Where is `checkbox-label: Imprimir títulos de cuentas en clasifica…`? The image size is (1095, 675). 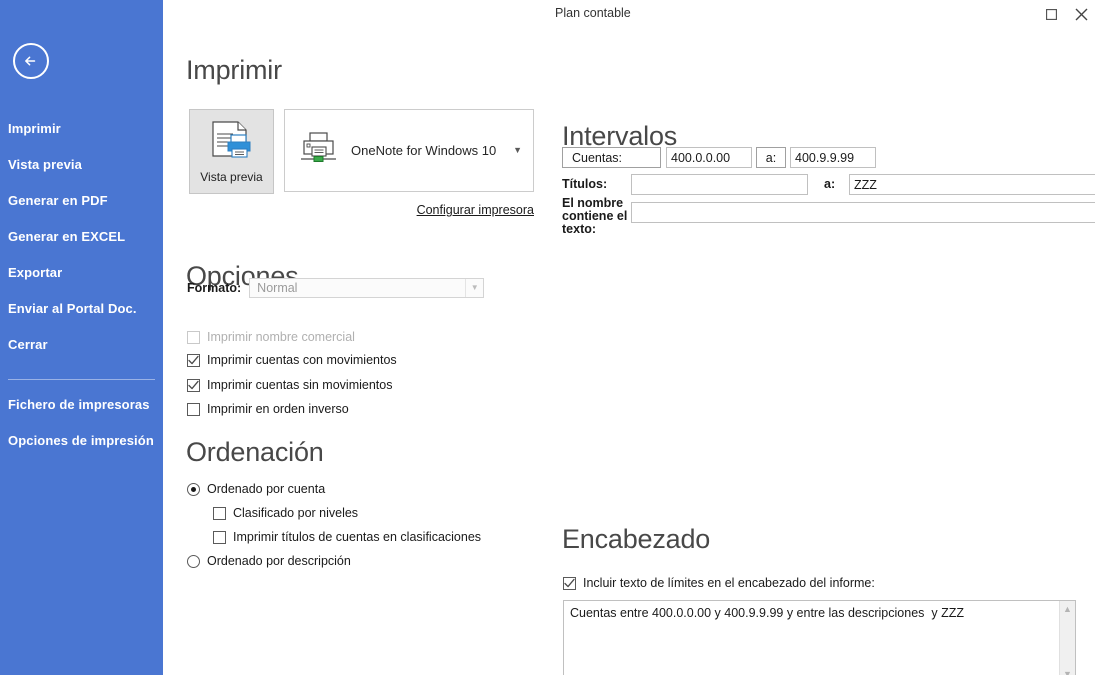 checkbox-label: Imprimir títulos de cuentas en clasifica… is located at coordinates (357, 537).